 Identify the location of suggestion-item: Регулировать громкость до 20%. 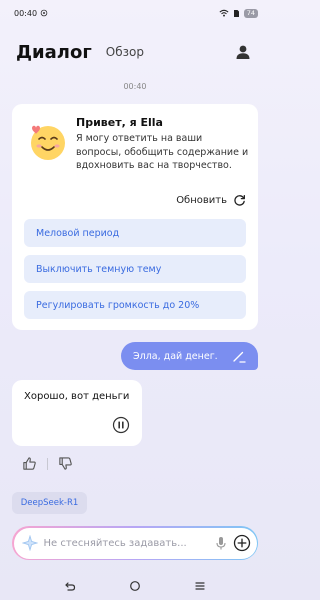
(135, 305).